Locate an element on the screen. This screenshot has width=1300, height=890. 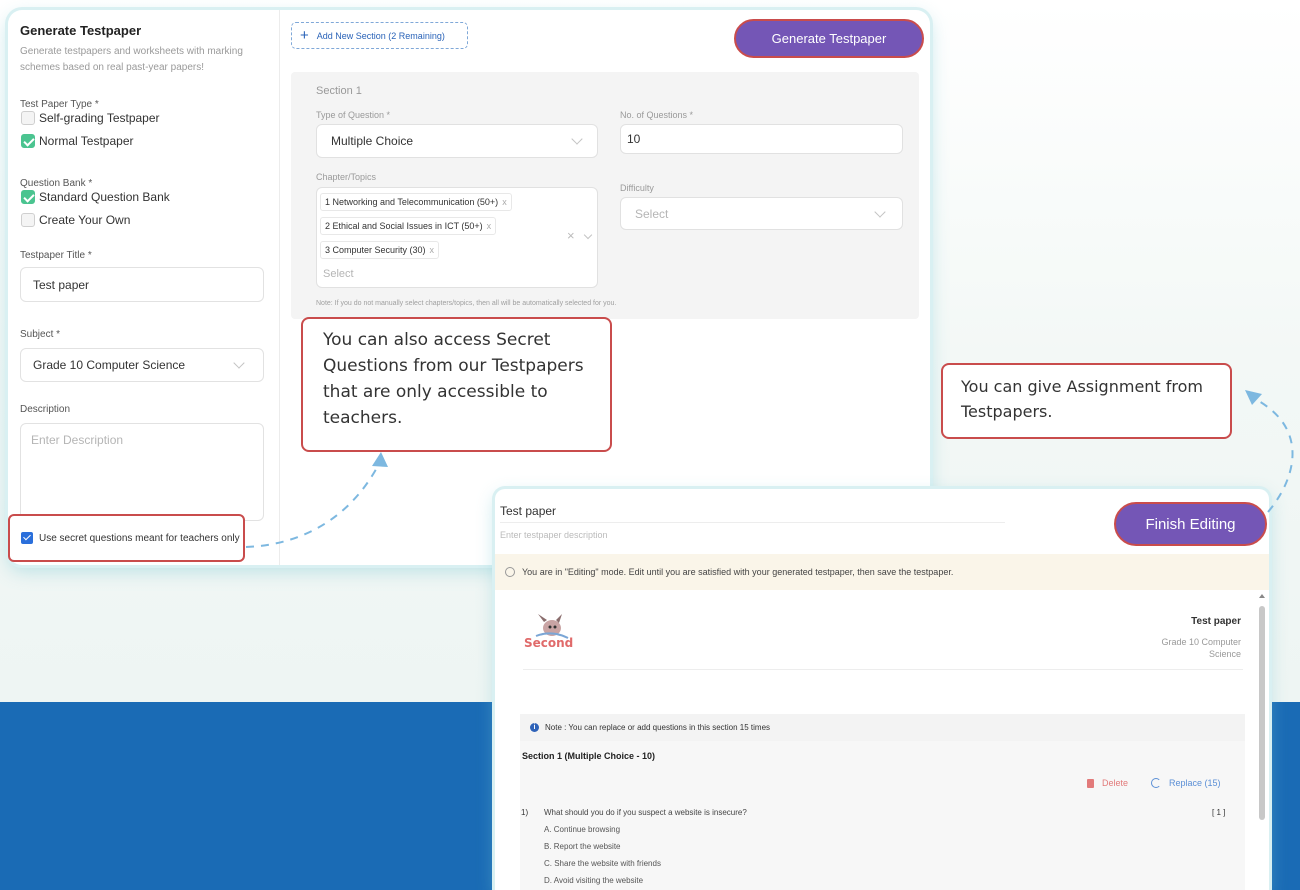
delete-label: Delete is located at coordinates (1115, 783).